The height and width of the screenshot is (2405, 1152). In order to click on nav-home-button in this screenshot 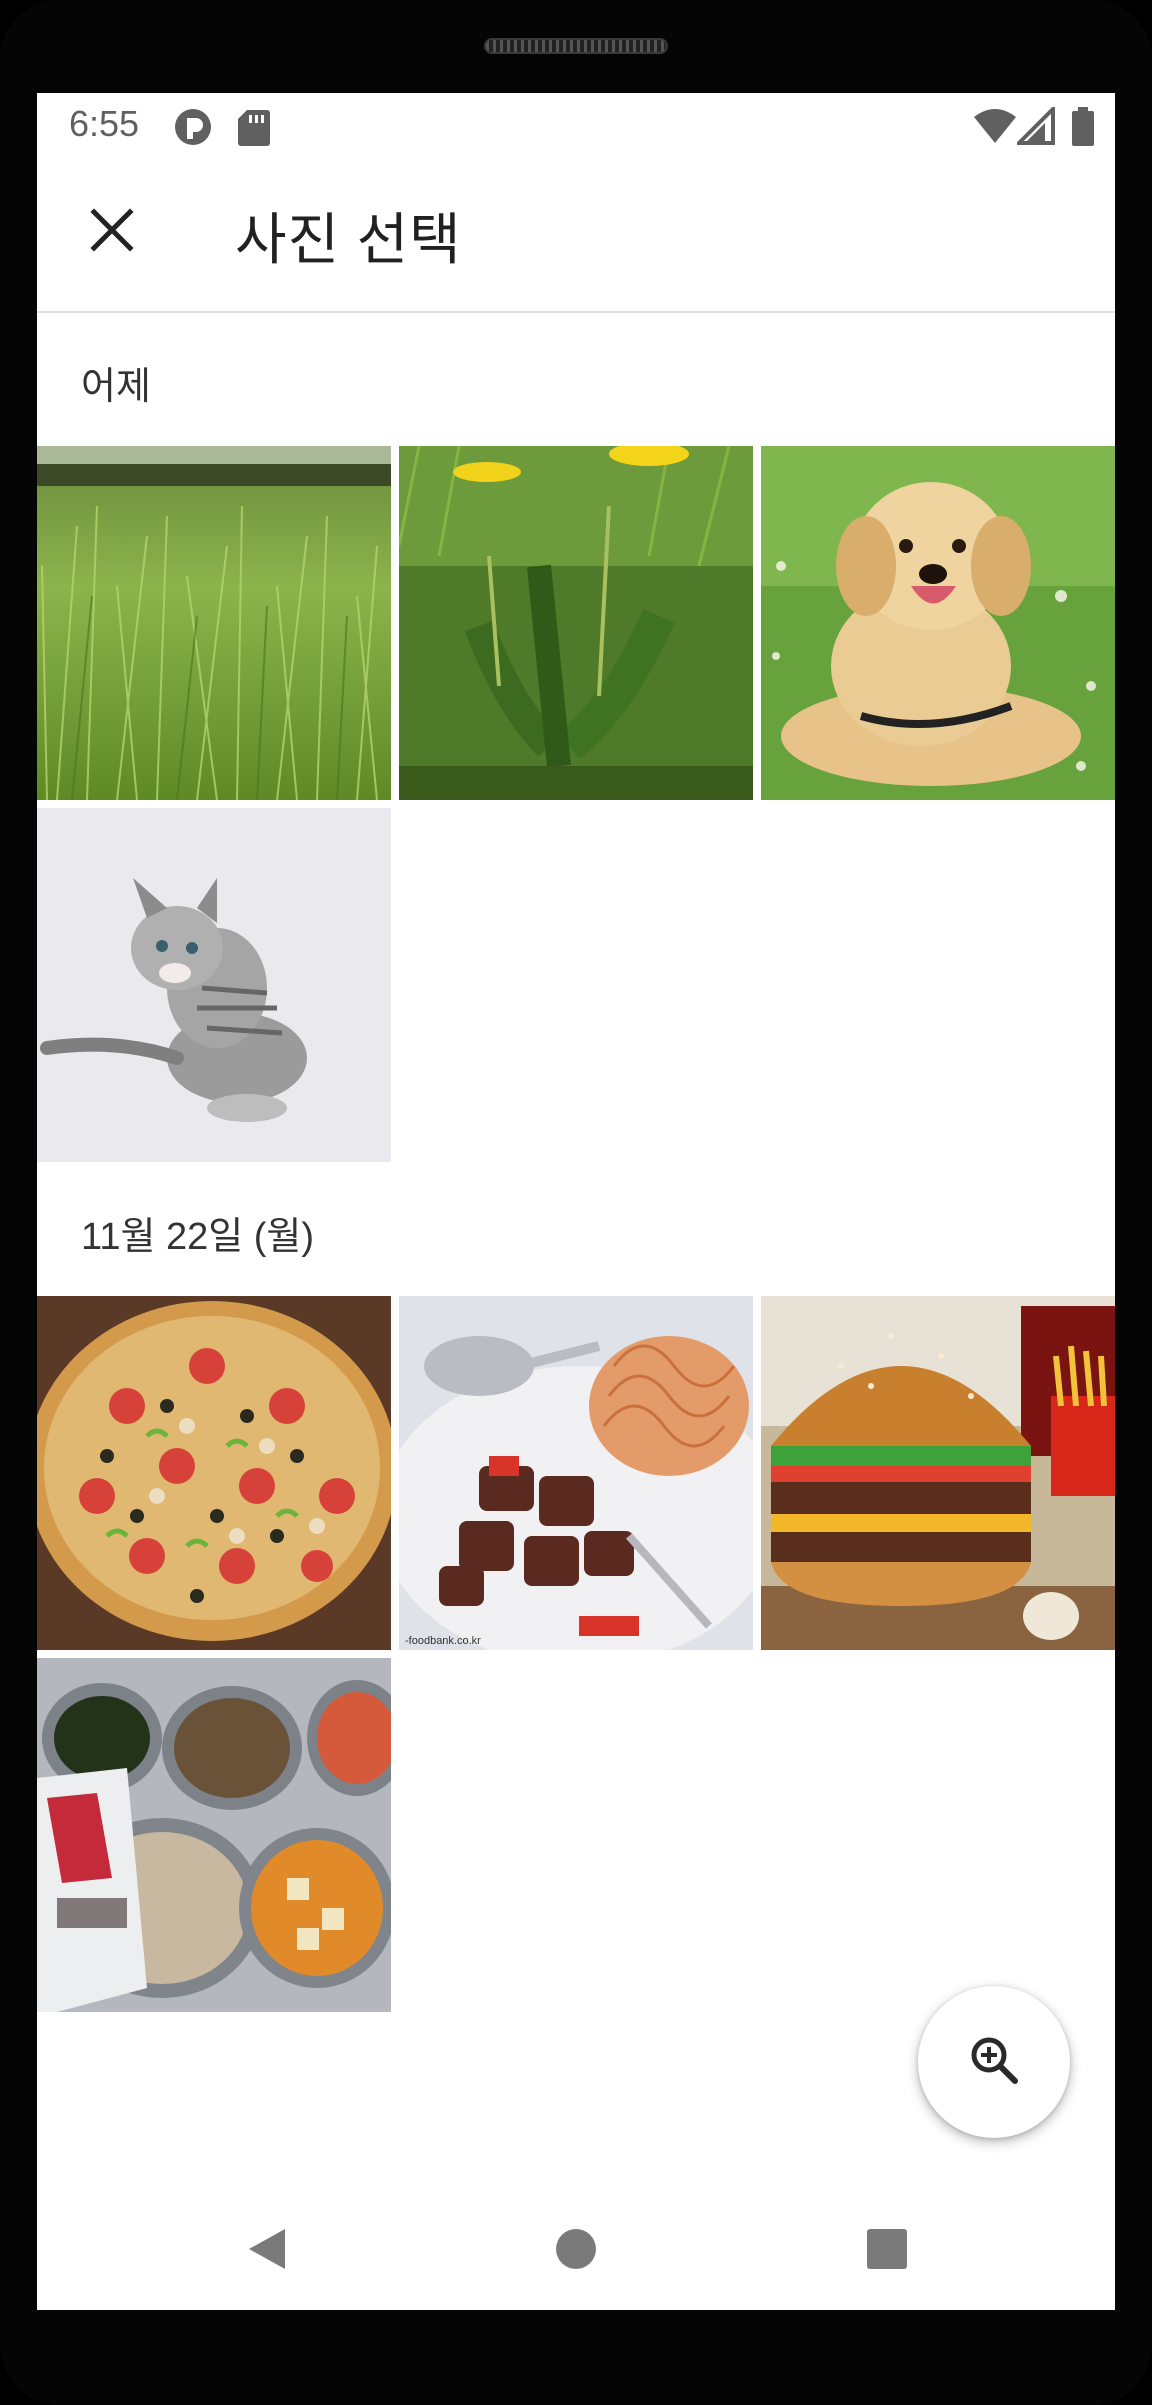, I will do `click(576, 2251)`.